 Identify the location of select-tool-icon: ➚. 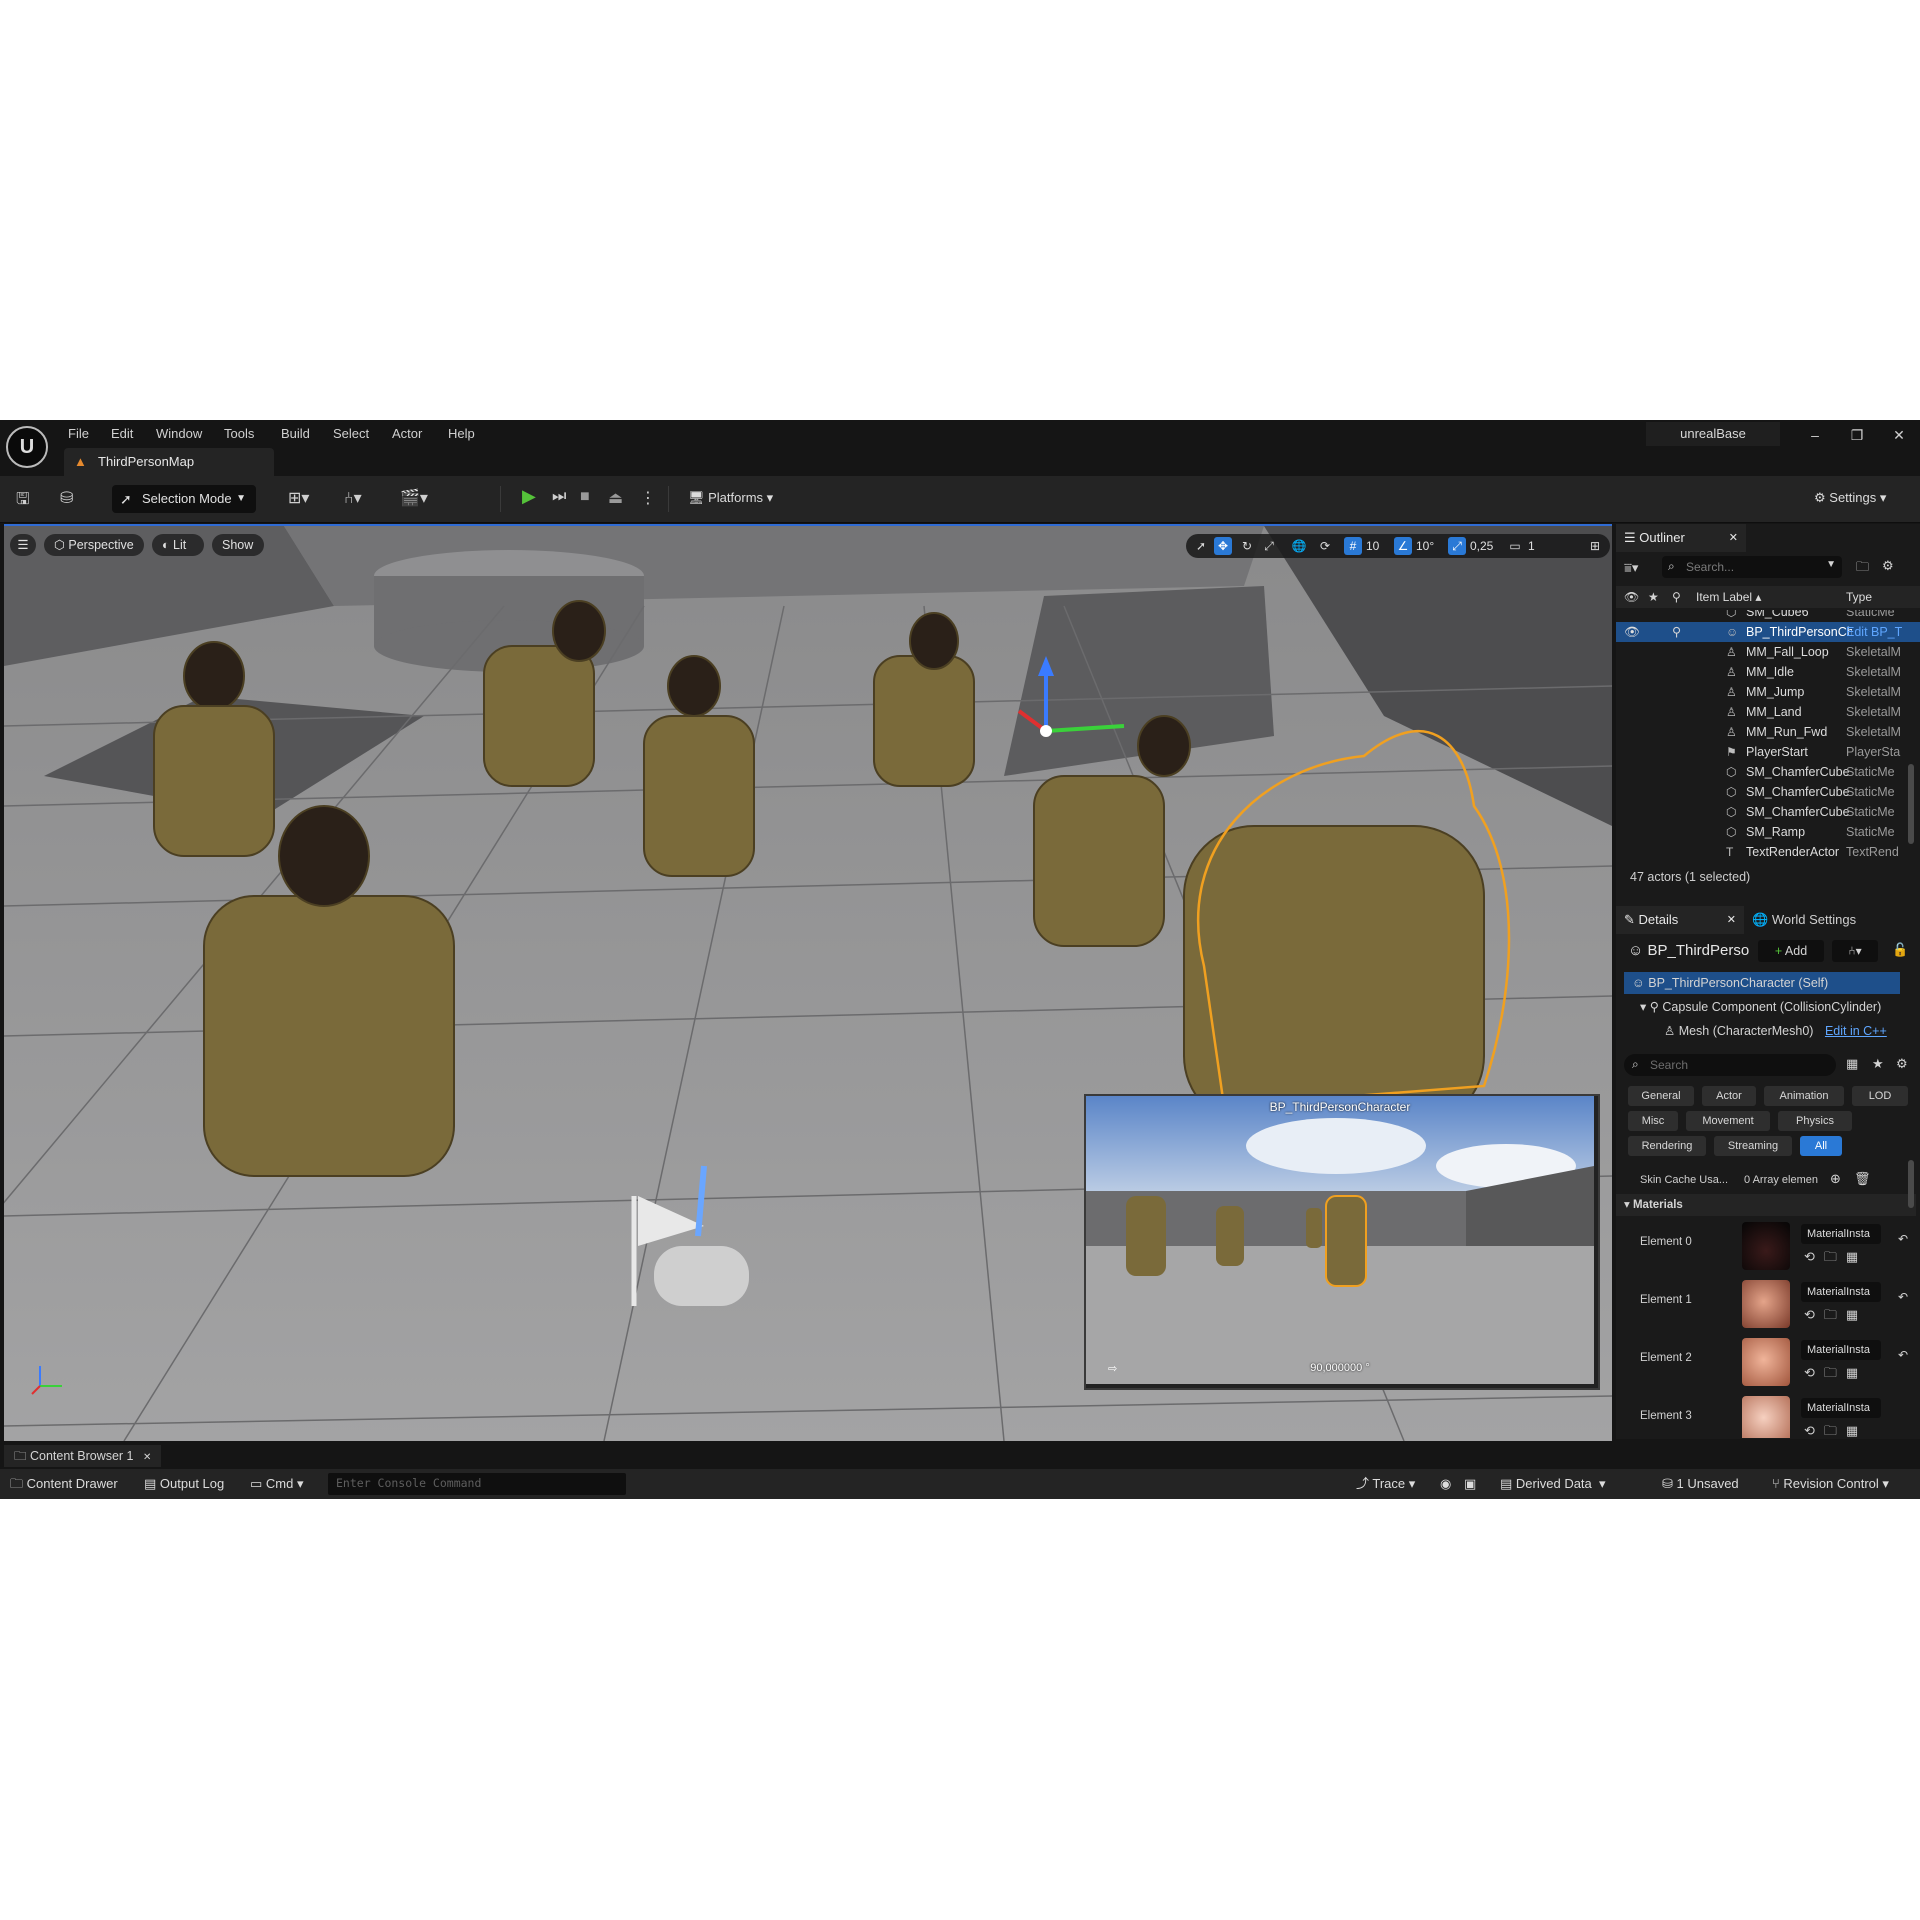
(1201, 546).